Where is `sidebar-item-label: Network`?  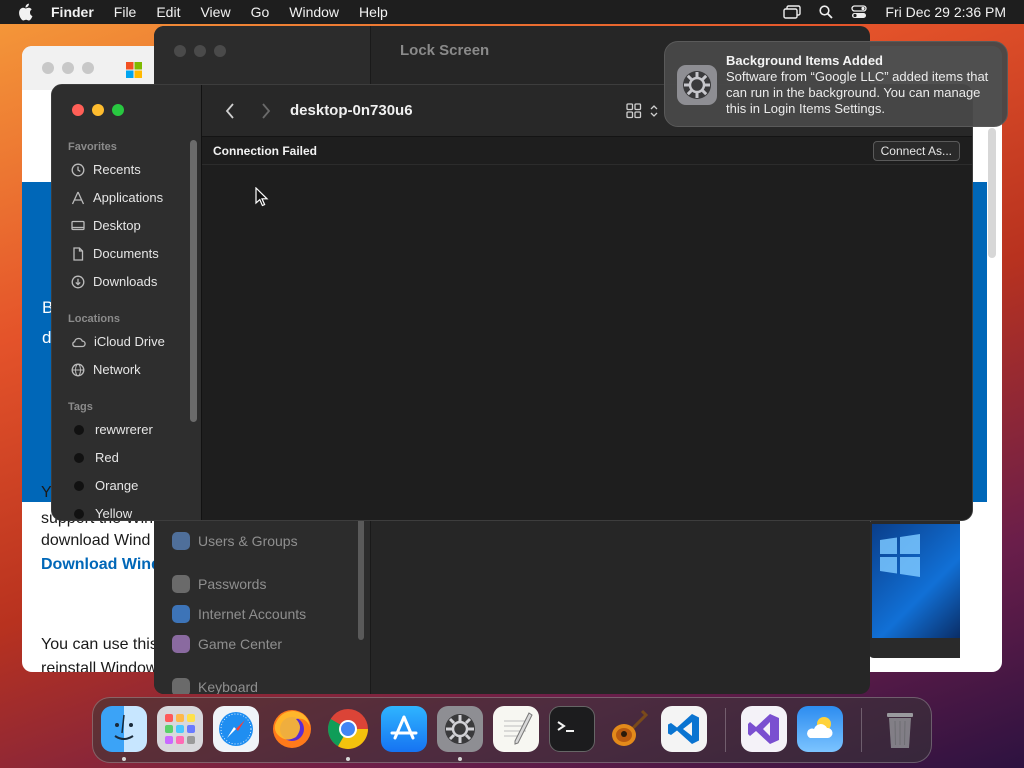
sidebar-item-label: Network is located at coordinates (117, 369).